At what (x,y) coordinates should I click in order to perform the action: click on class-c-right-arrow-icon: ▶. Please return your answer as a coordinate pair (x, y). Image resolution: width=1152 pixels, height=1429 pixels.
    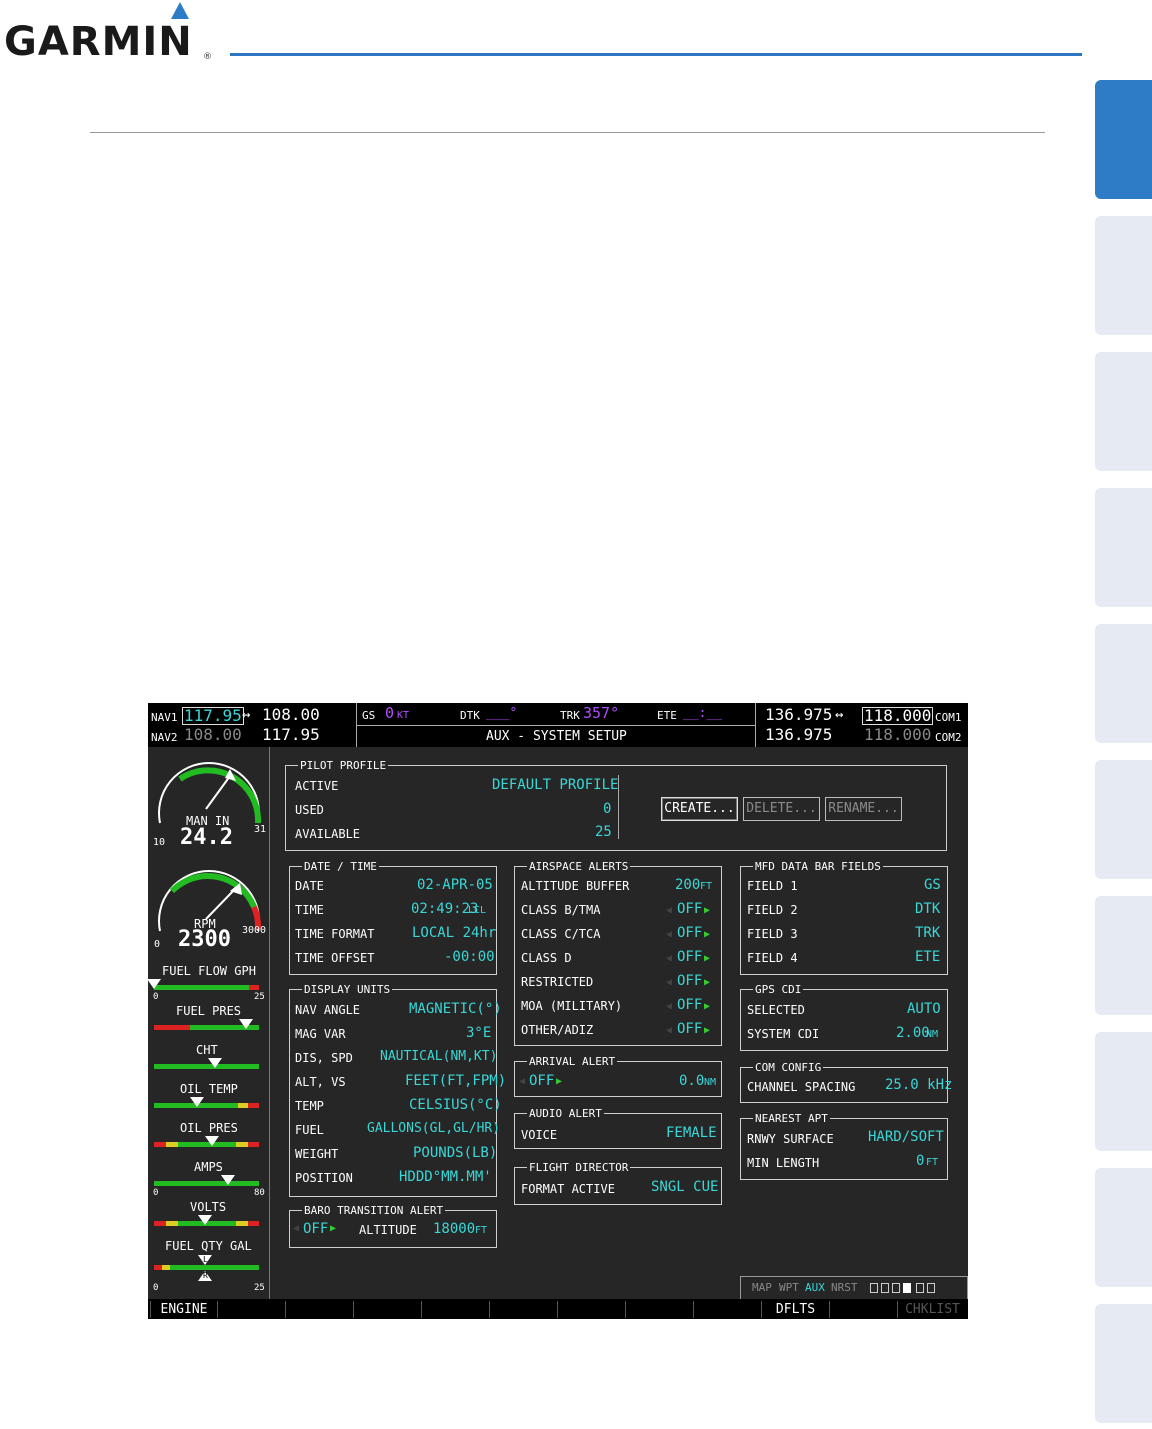
    Looking at the image, I should click on (707, 934).